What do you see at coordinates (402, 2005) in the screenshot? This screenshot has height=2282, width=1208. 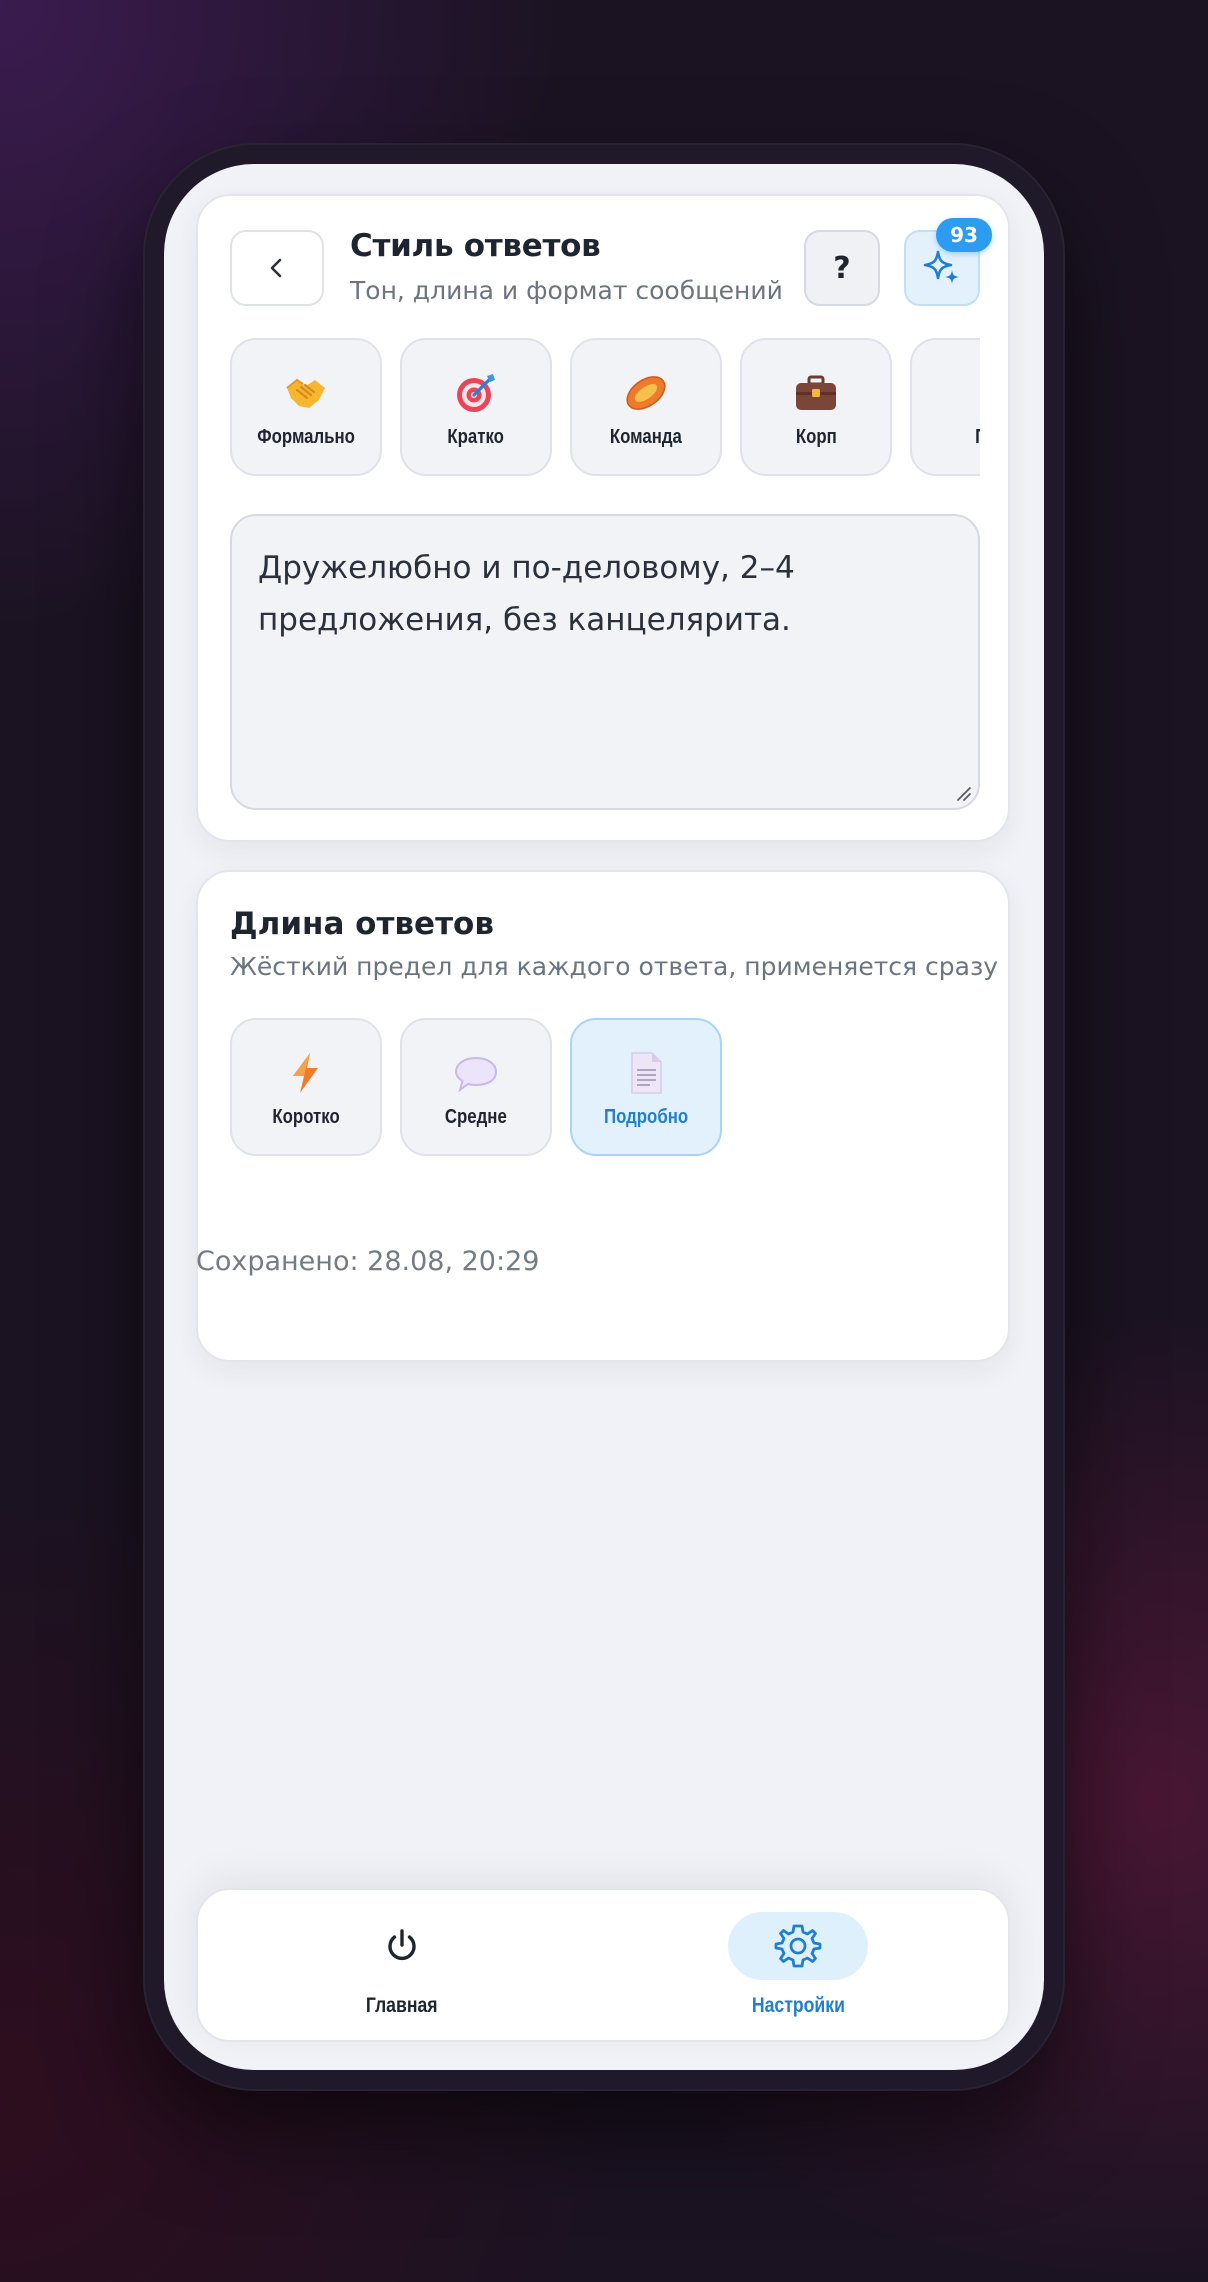 I see `tab-home-label: Главная` at bounding box center [402, 2005].